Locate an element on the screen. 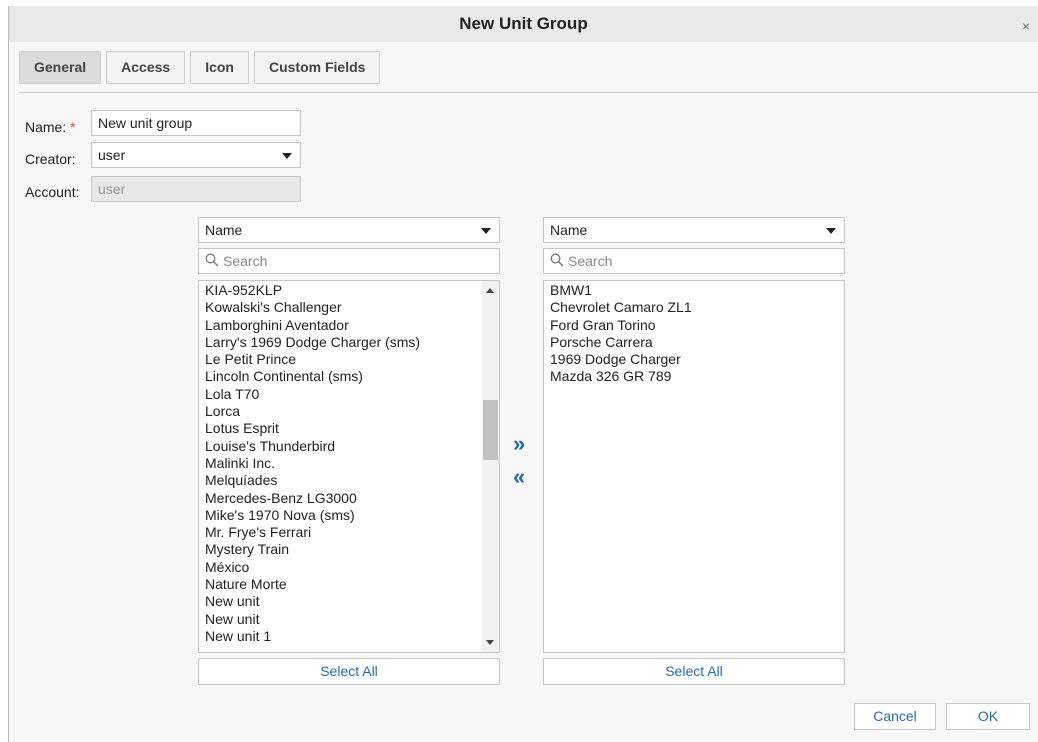  dialog-titlebar: New Unit Group × is located at coordinates (523, 24).